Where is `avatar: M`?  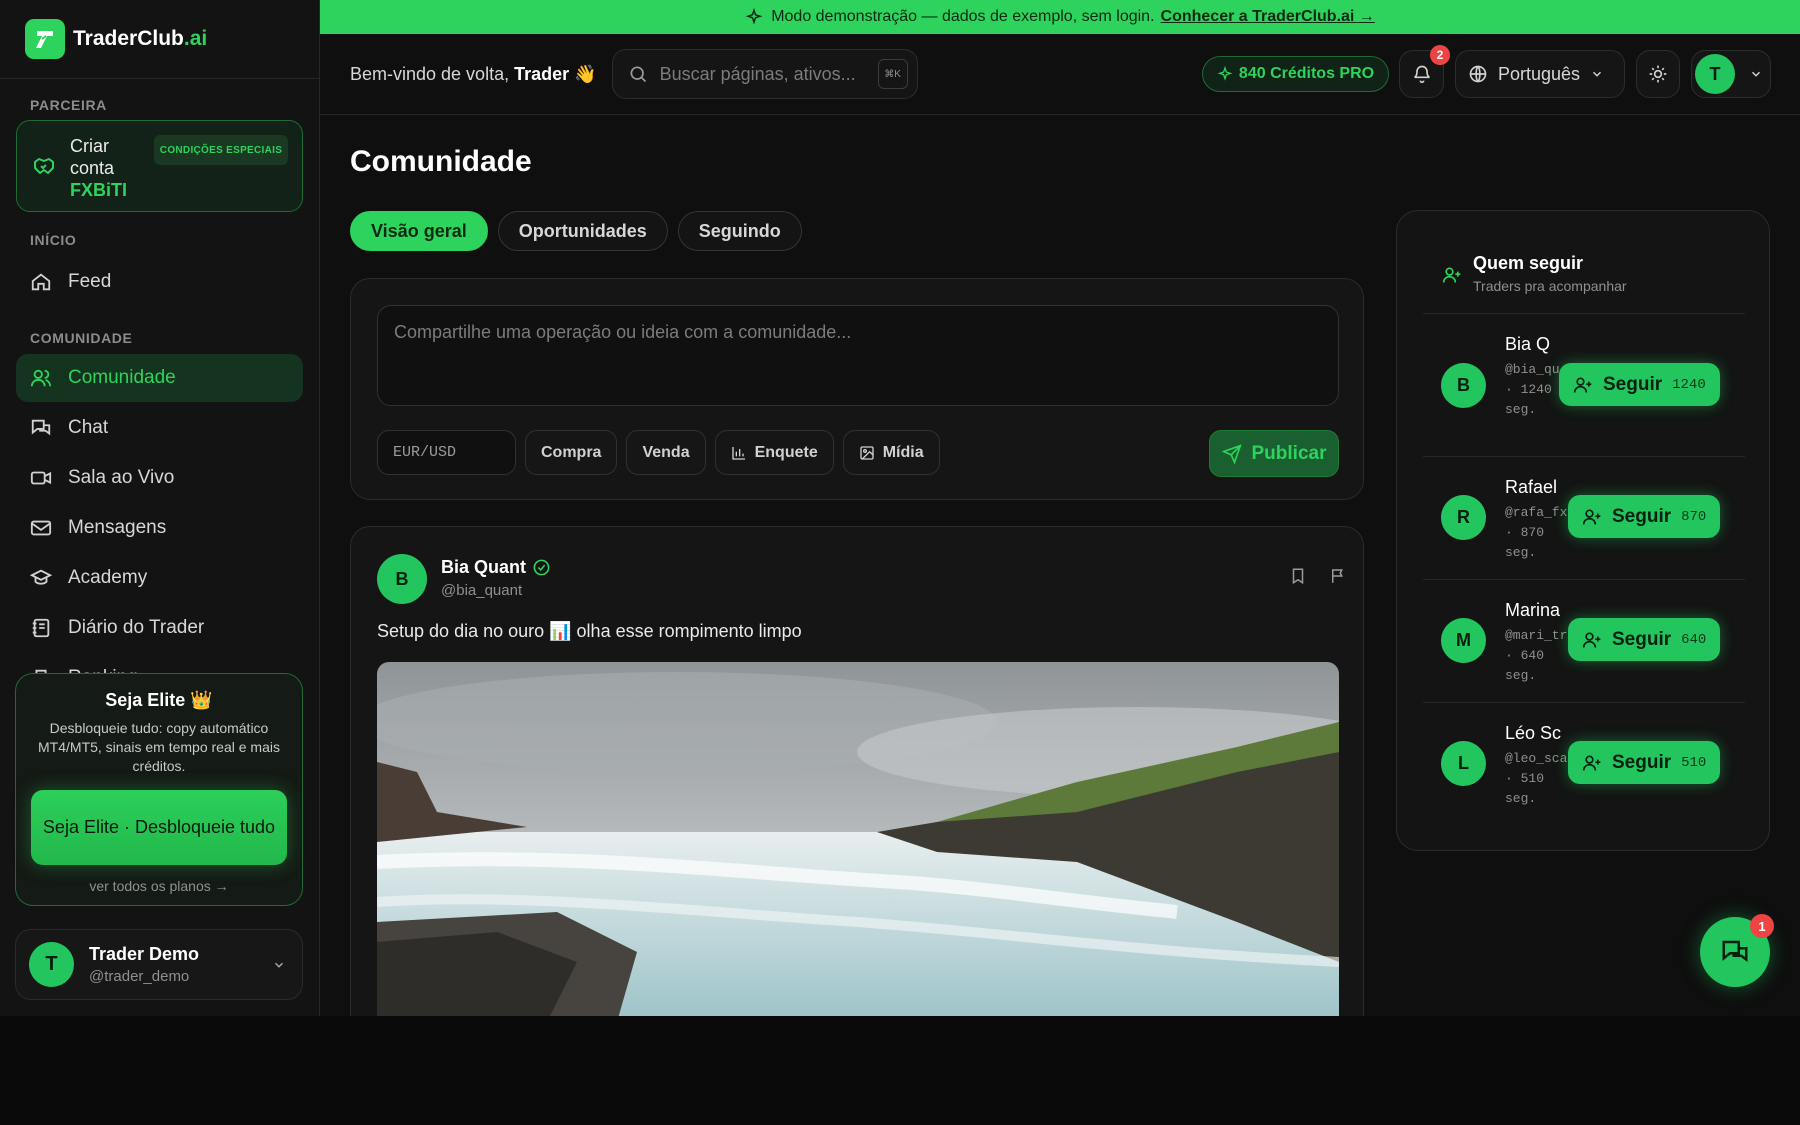 avatar: M is located at coordinates (1463, 640).